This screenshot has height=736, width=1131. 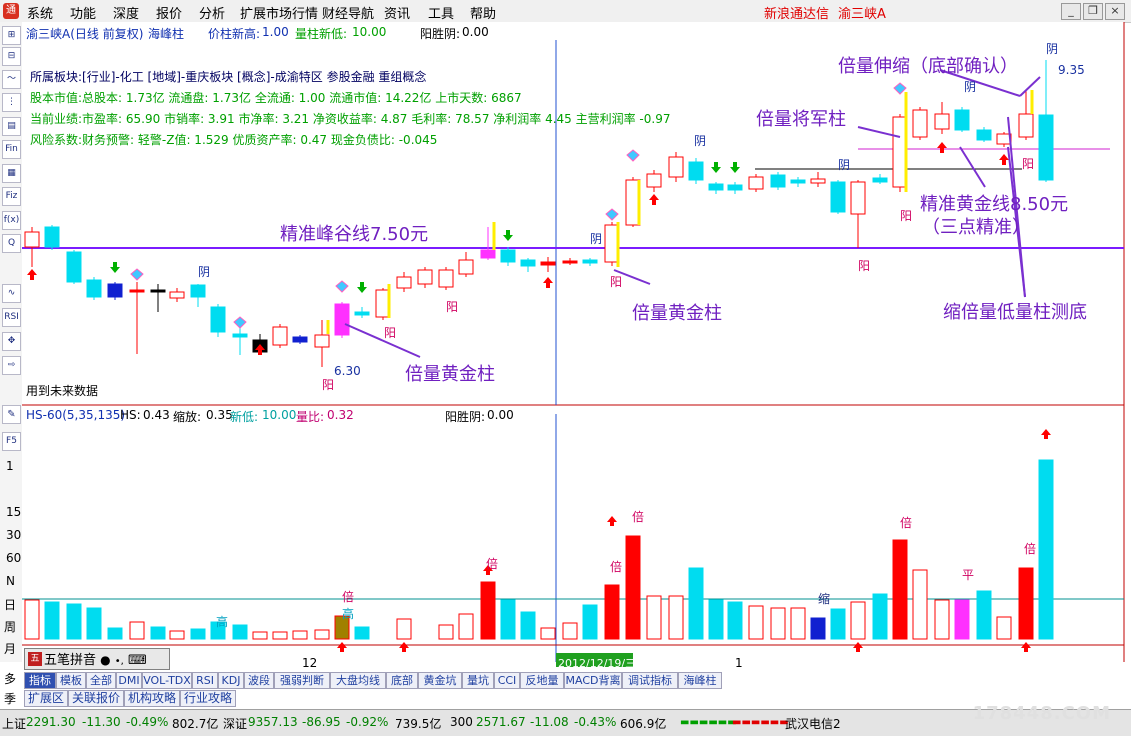 I want to click on tab-debug: 调试指标, so click(x=650, y=680).